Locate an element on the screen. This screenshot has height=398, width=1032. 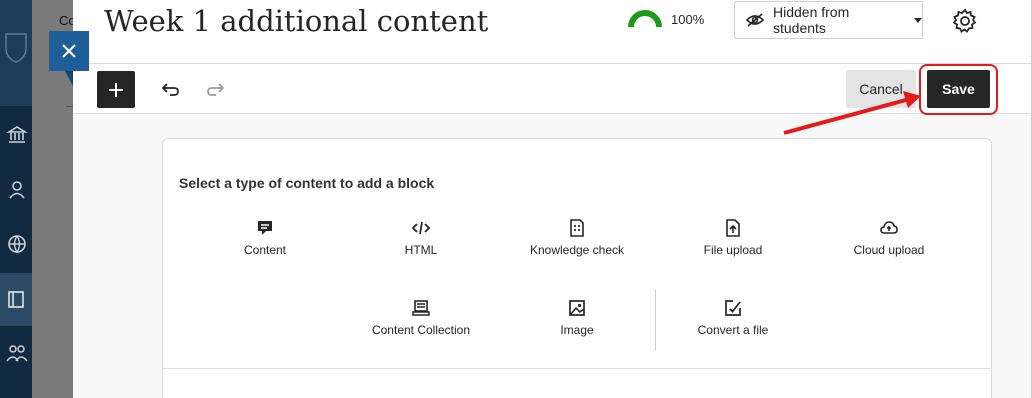
option-label: Knowledge check is located at coordinates (577, 250).